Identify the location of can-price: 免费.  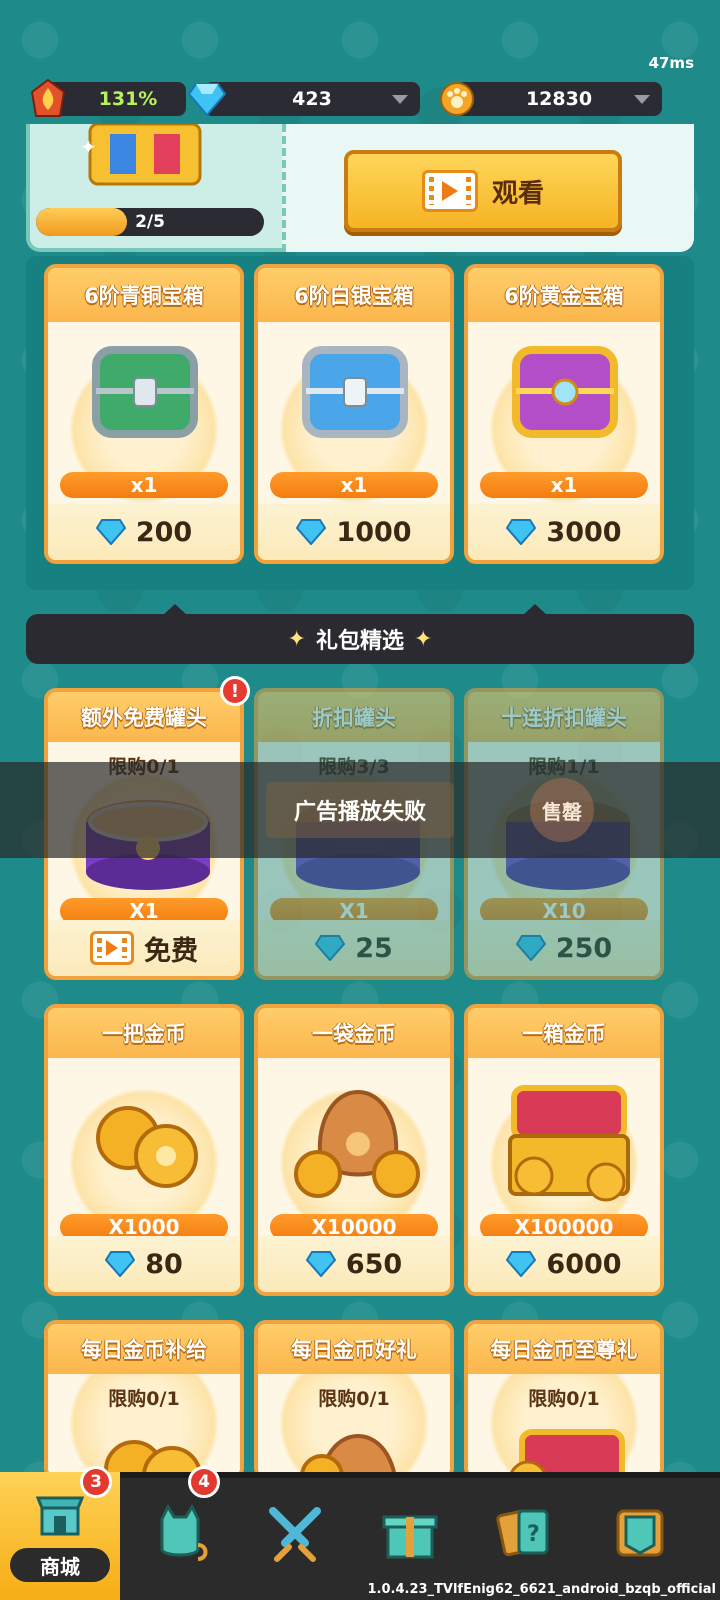
(171, 951).